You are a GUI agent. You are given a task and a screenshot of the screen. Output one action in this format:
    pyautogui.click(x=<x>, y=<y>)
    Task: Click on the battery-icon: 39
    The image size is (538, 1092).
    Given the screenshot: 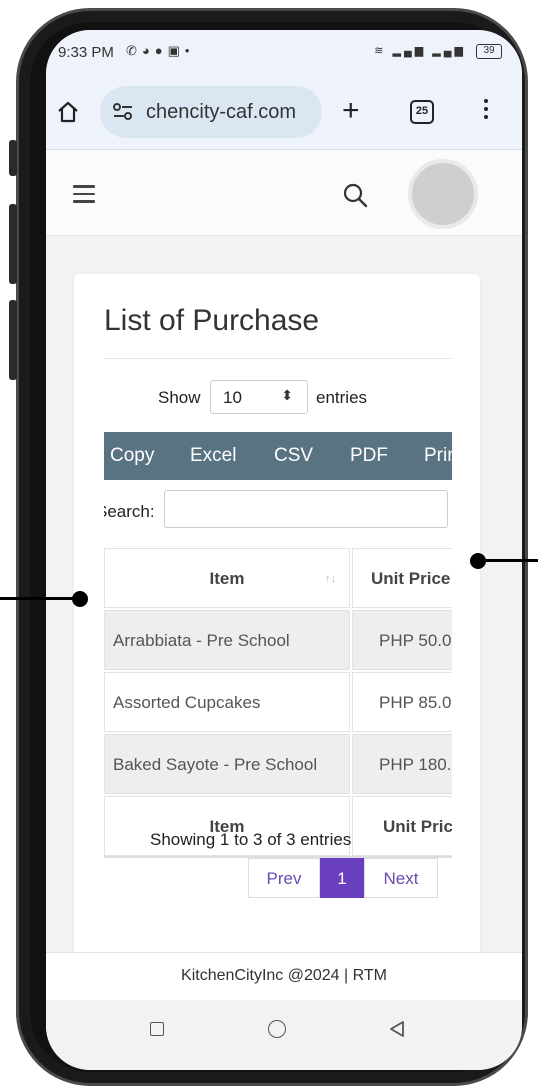 What is the action you would take?
    pyautogui.click(x=489, y=51)
    